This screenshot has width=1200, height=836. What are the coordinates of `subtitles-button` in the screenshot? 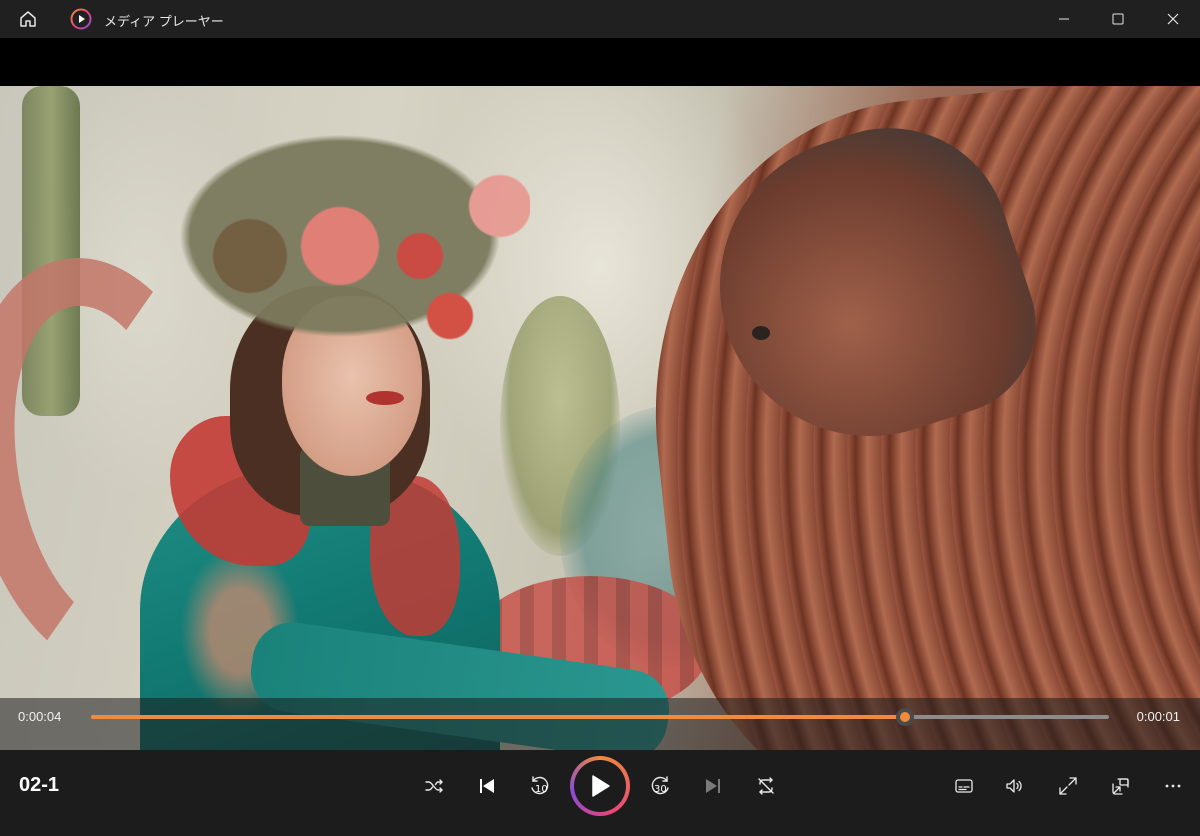 It's located at (964, 786).